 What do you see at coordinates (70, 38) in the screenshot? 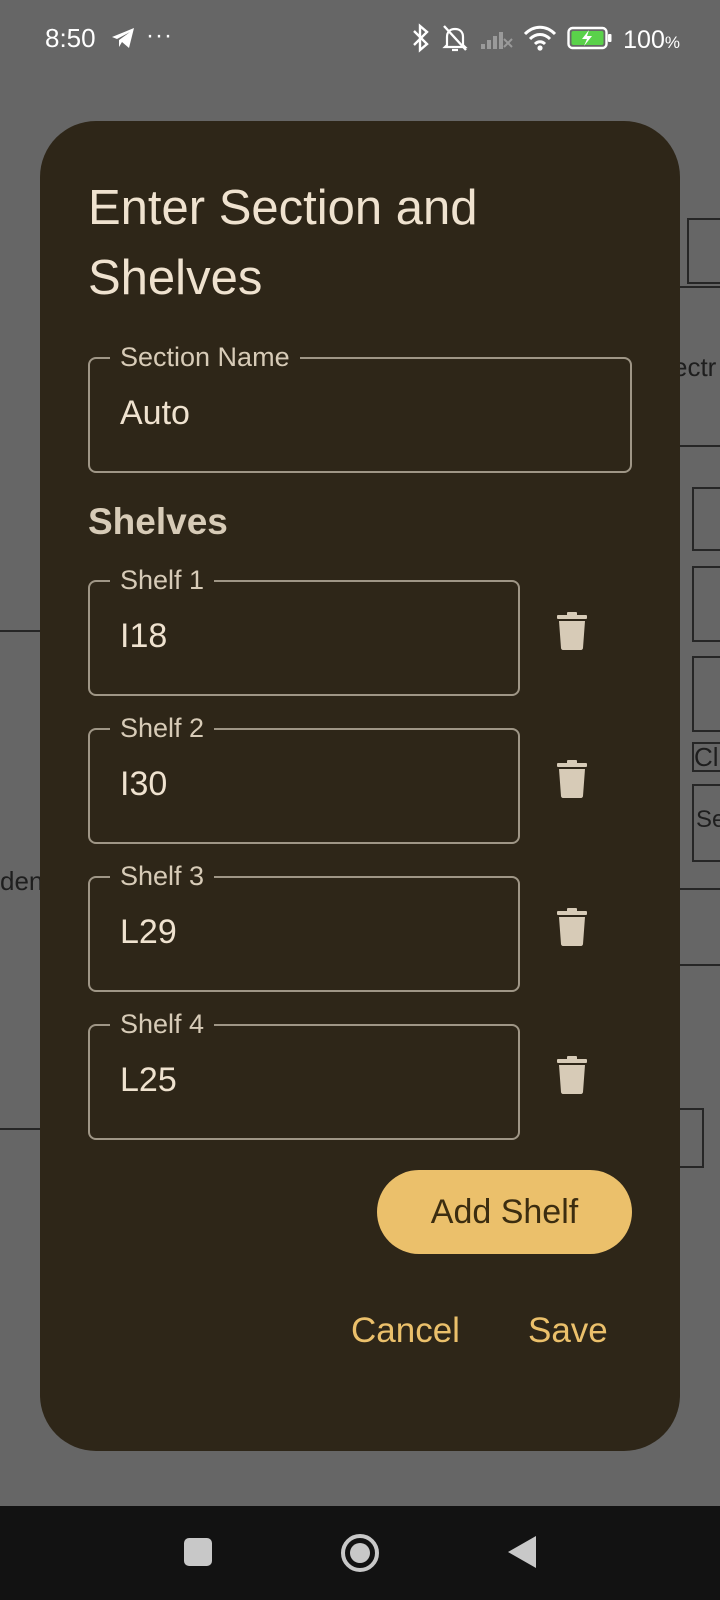
I see `status-time: 8:50` at bounding box center [70, 38].